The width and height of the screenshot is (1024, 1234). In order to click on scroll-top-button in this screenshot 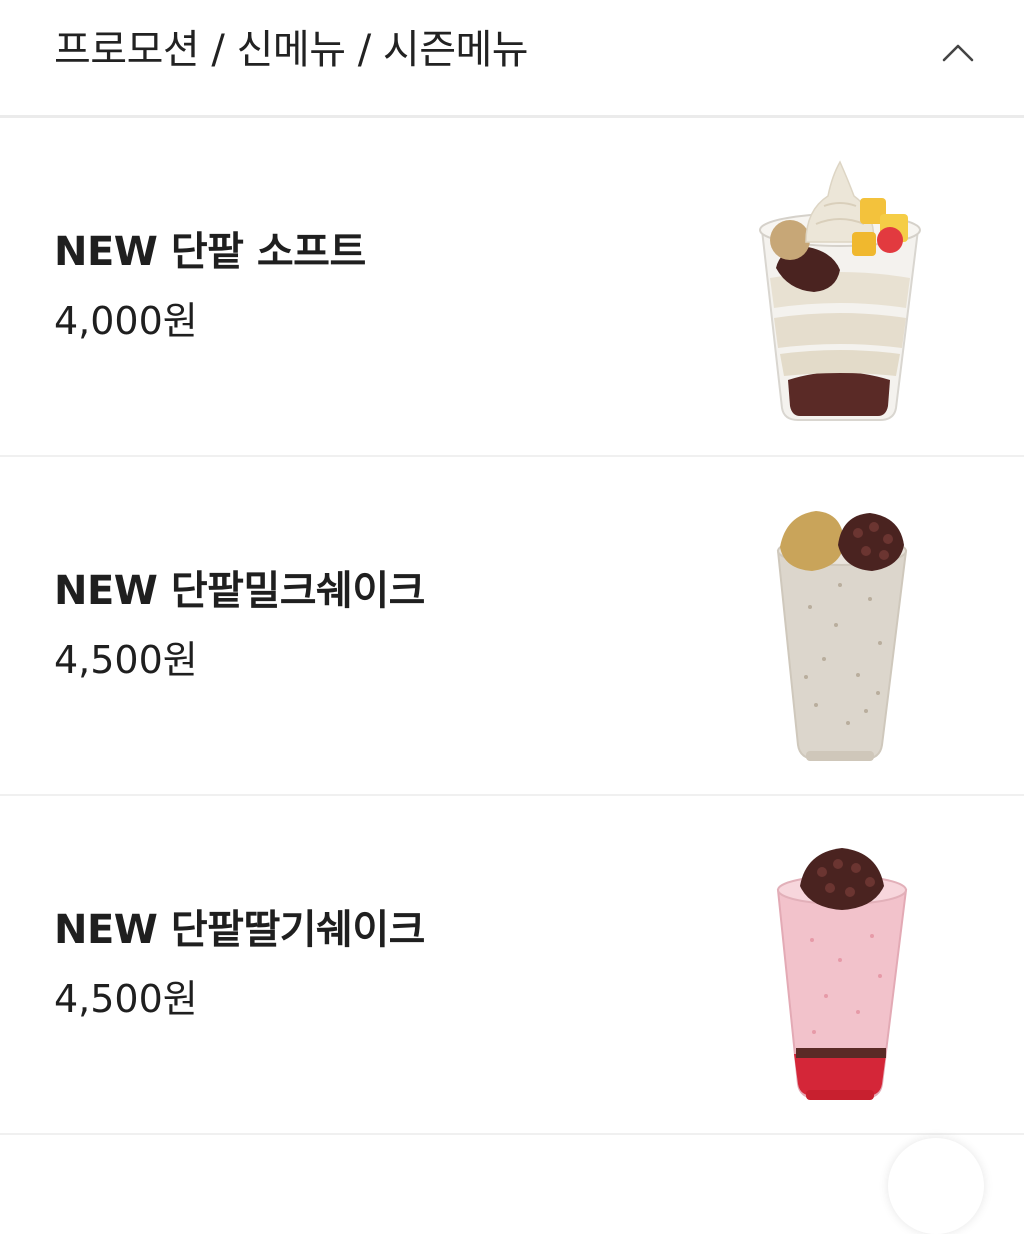, I will do `click(936, 1186)`.